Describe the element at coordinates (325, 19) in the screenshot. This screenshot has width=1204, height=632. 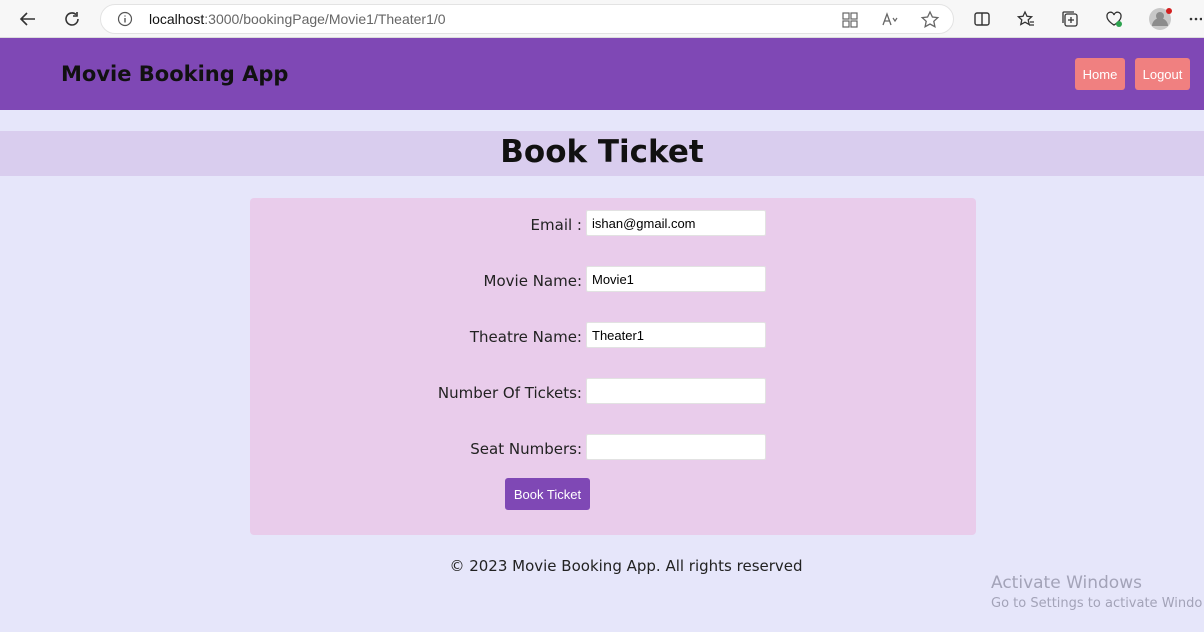
I see `url-path: :3000/bookingPage/Movie1/Theater1/0` at that location.